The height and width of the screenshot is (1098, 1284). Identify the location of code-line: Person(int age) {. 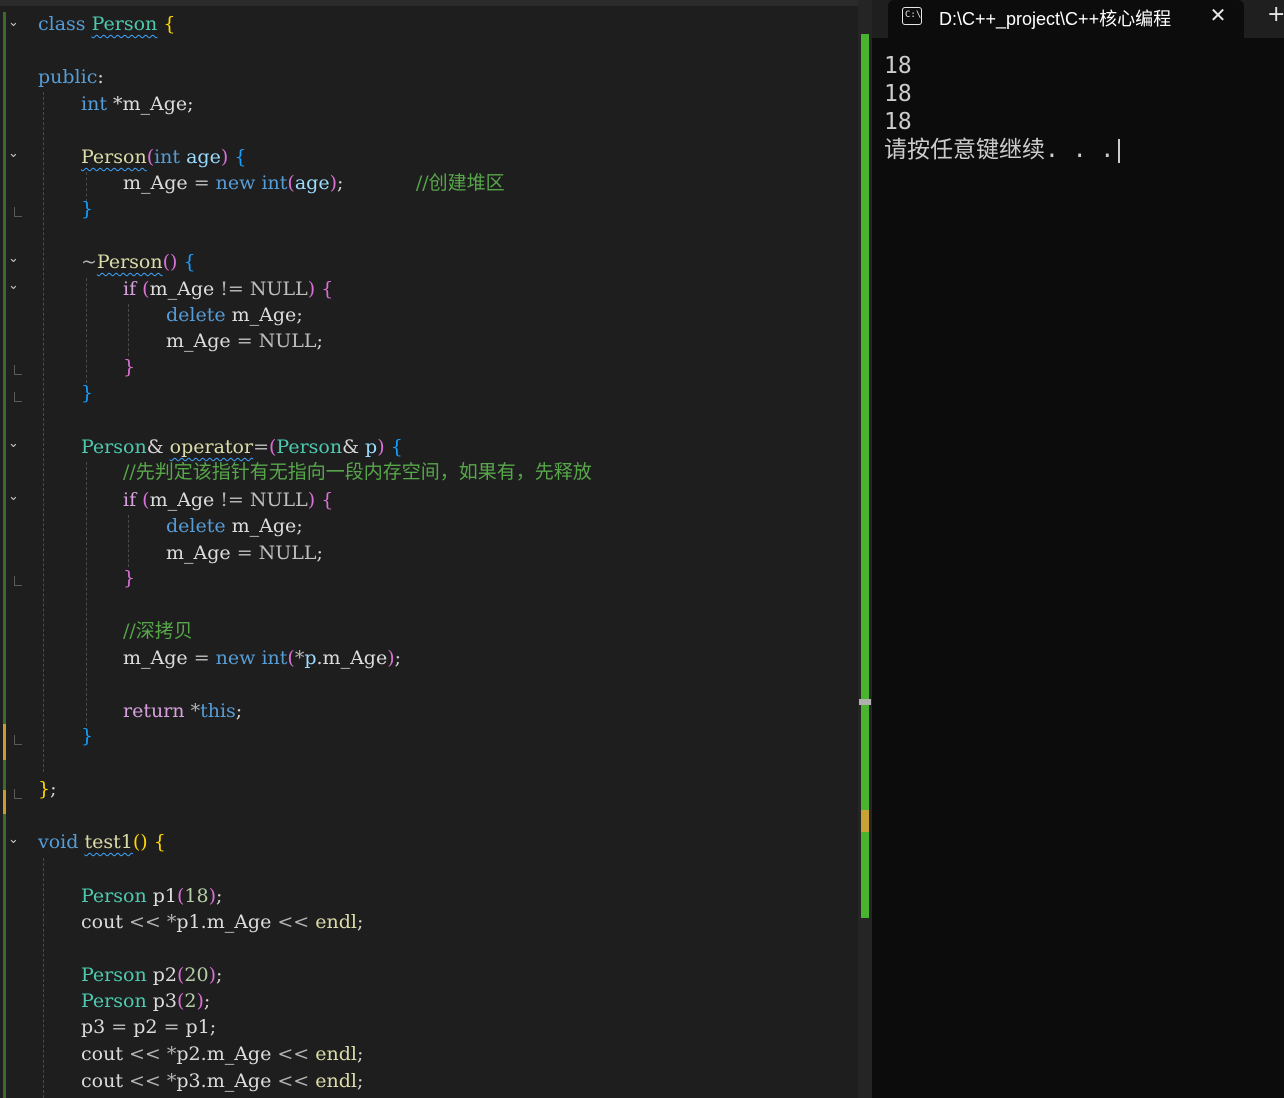
(163, 157).